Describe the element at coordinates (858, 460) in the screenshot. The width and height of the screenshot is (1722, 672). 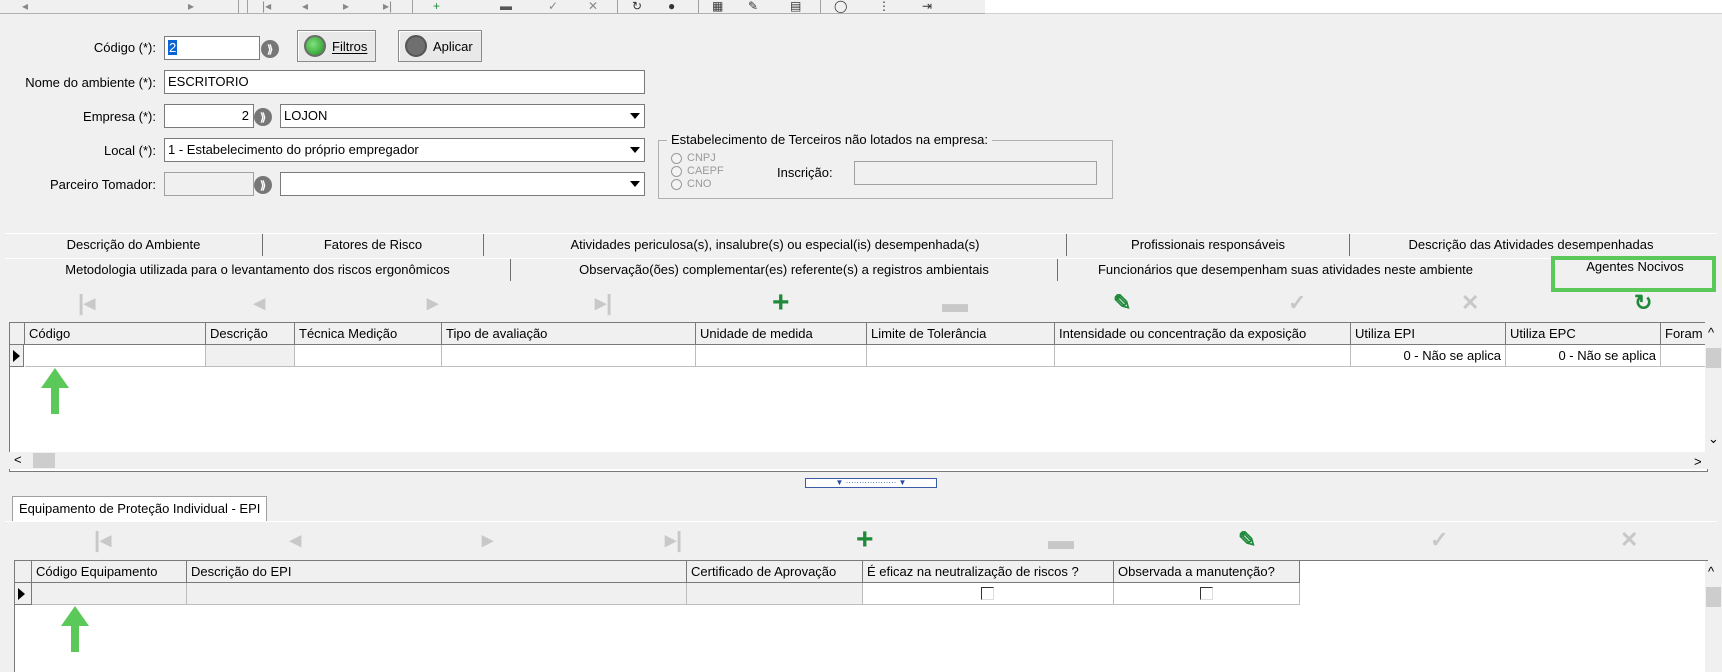
I see `agentes-horizontal-scrollbar: < >` at that location.